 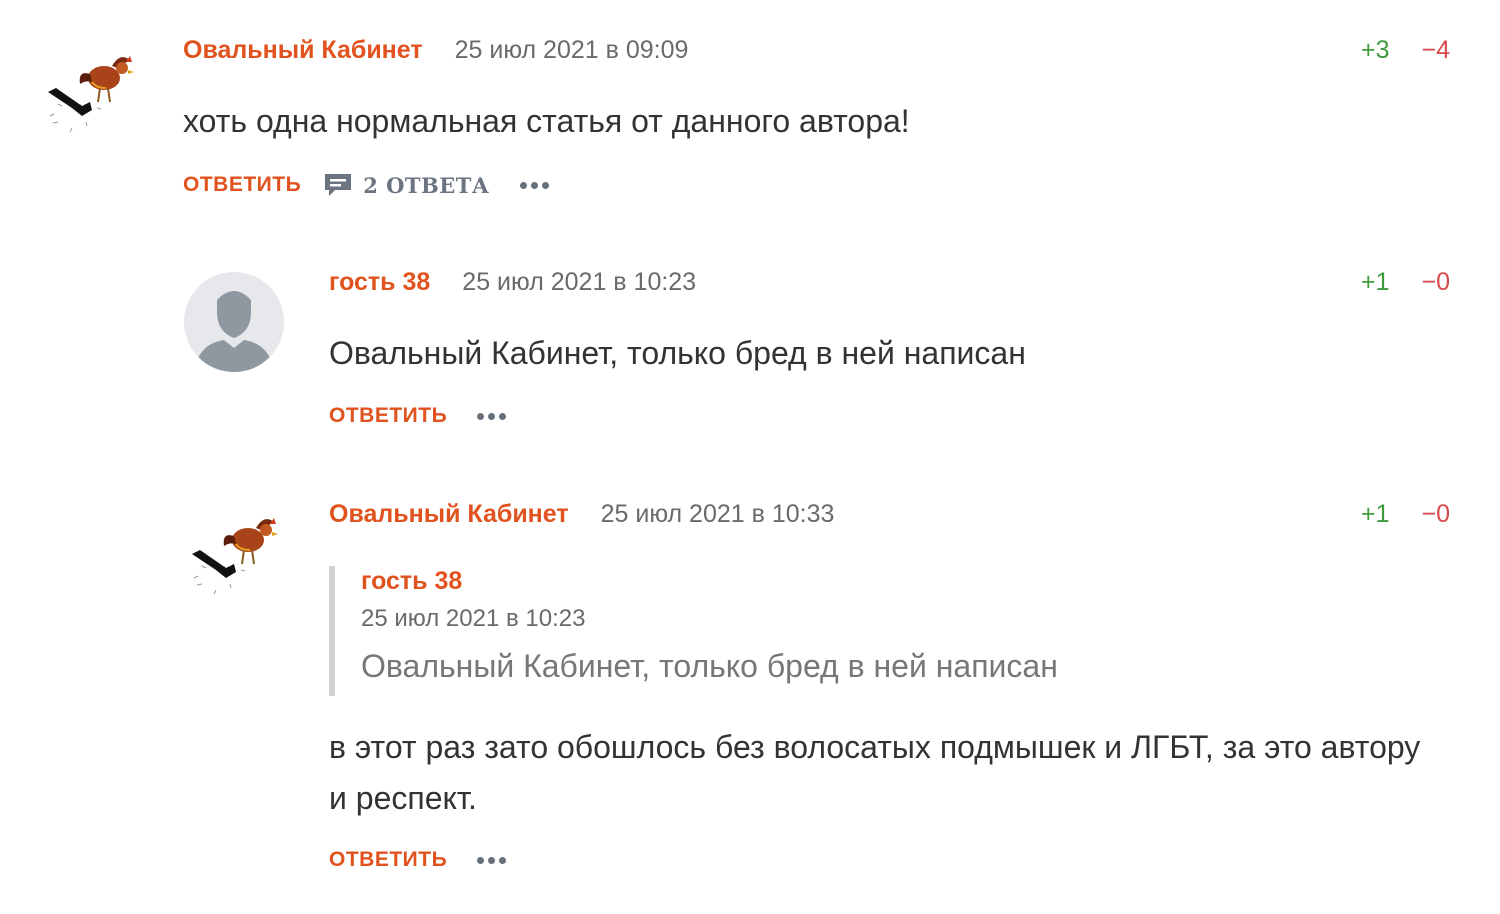 I want to click on vote-up-button: +3, so click(x=1375, y=50).